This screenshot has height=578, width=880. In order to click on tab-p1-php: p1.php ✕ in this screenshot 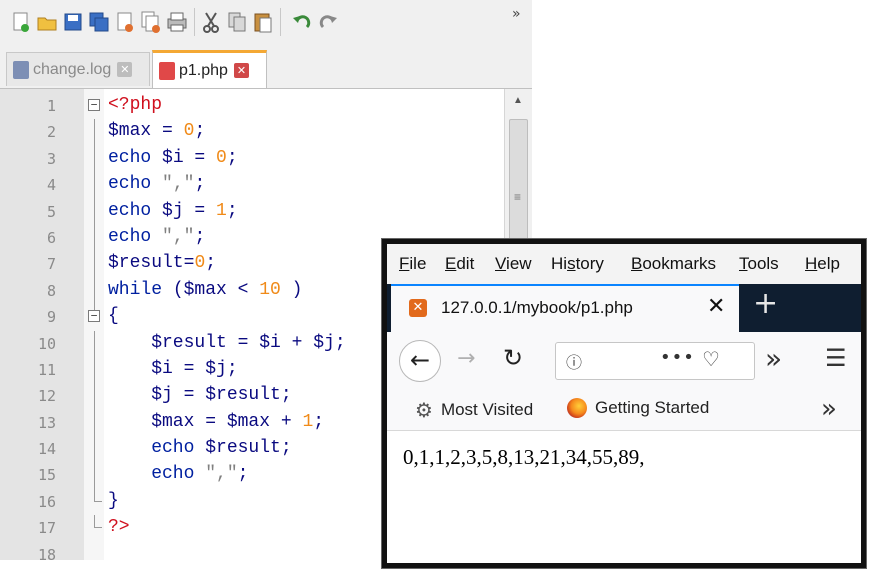, I will do `click(209, 69)`.